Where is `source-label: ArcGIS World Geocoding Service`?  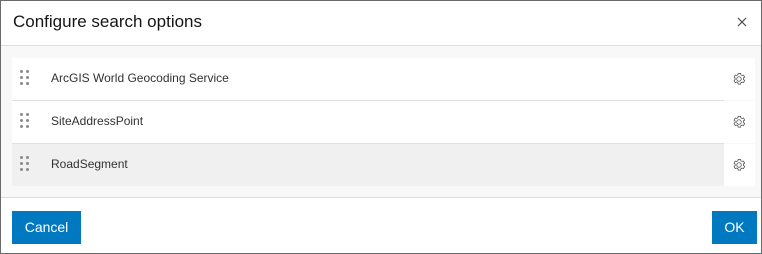
source-label: ArcGIS World Geocoding Service is located at coordinates (140, 78).